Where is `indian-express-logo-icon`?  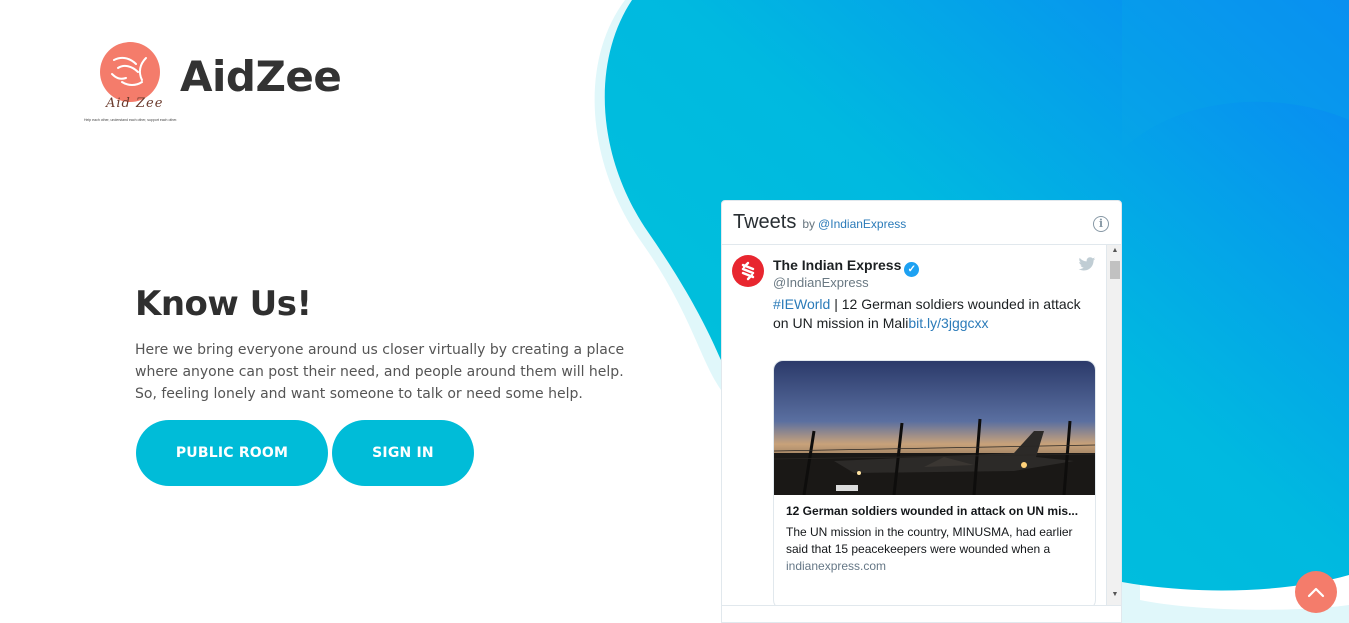 indian-express-logo-icon is located at coordinates (748, 271).